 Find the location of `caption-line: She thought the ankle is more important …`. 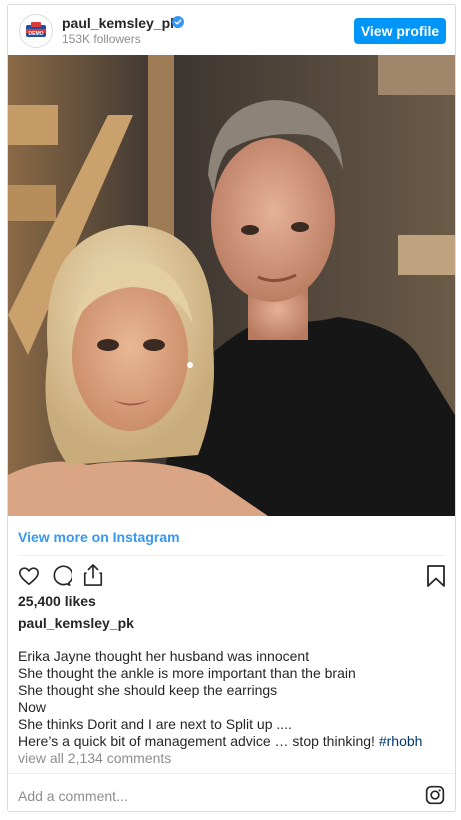

caption-line: She thought the ankle is more important … is located at coordinates (187, 673).